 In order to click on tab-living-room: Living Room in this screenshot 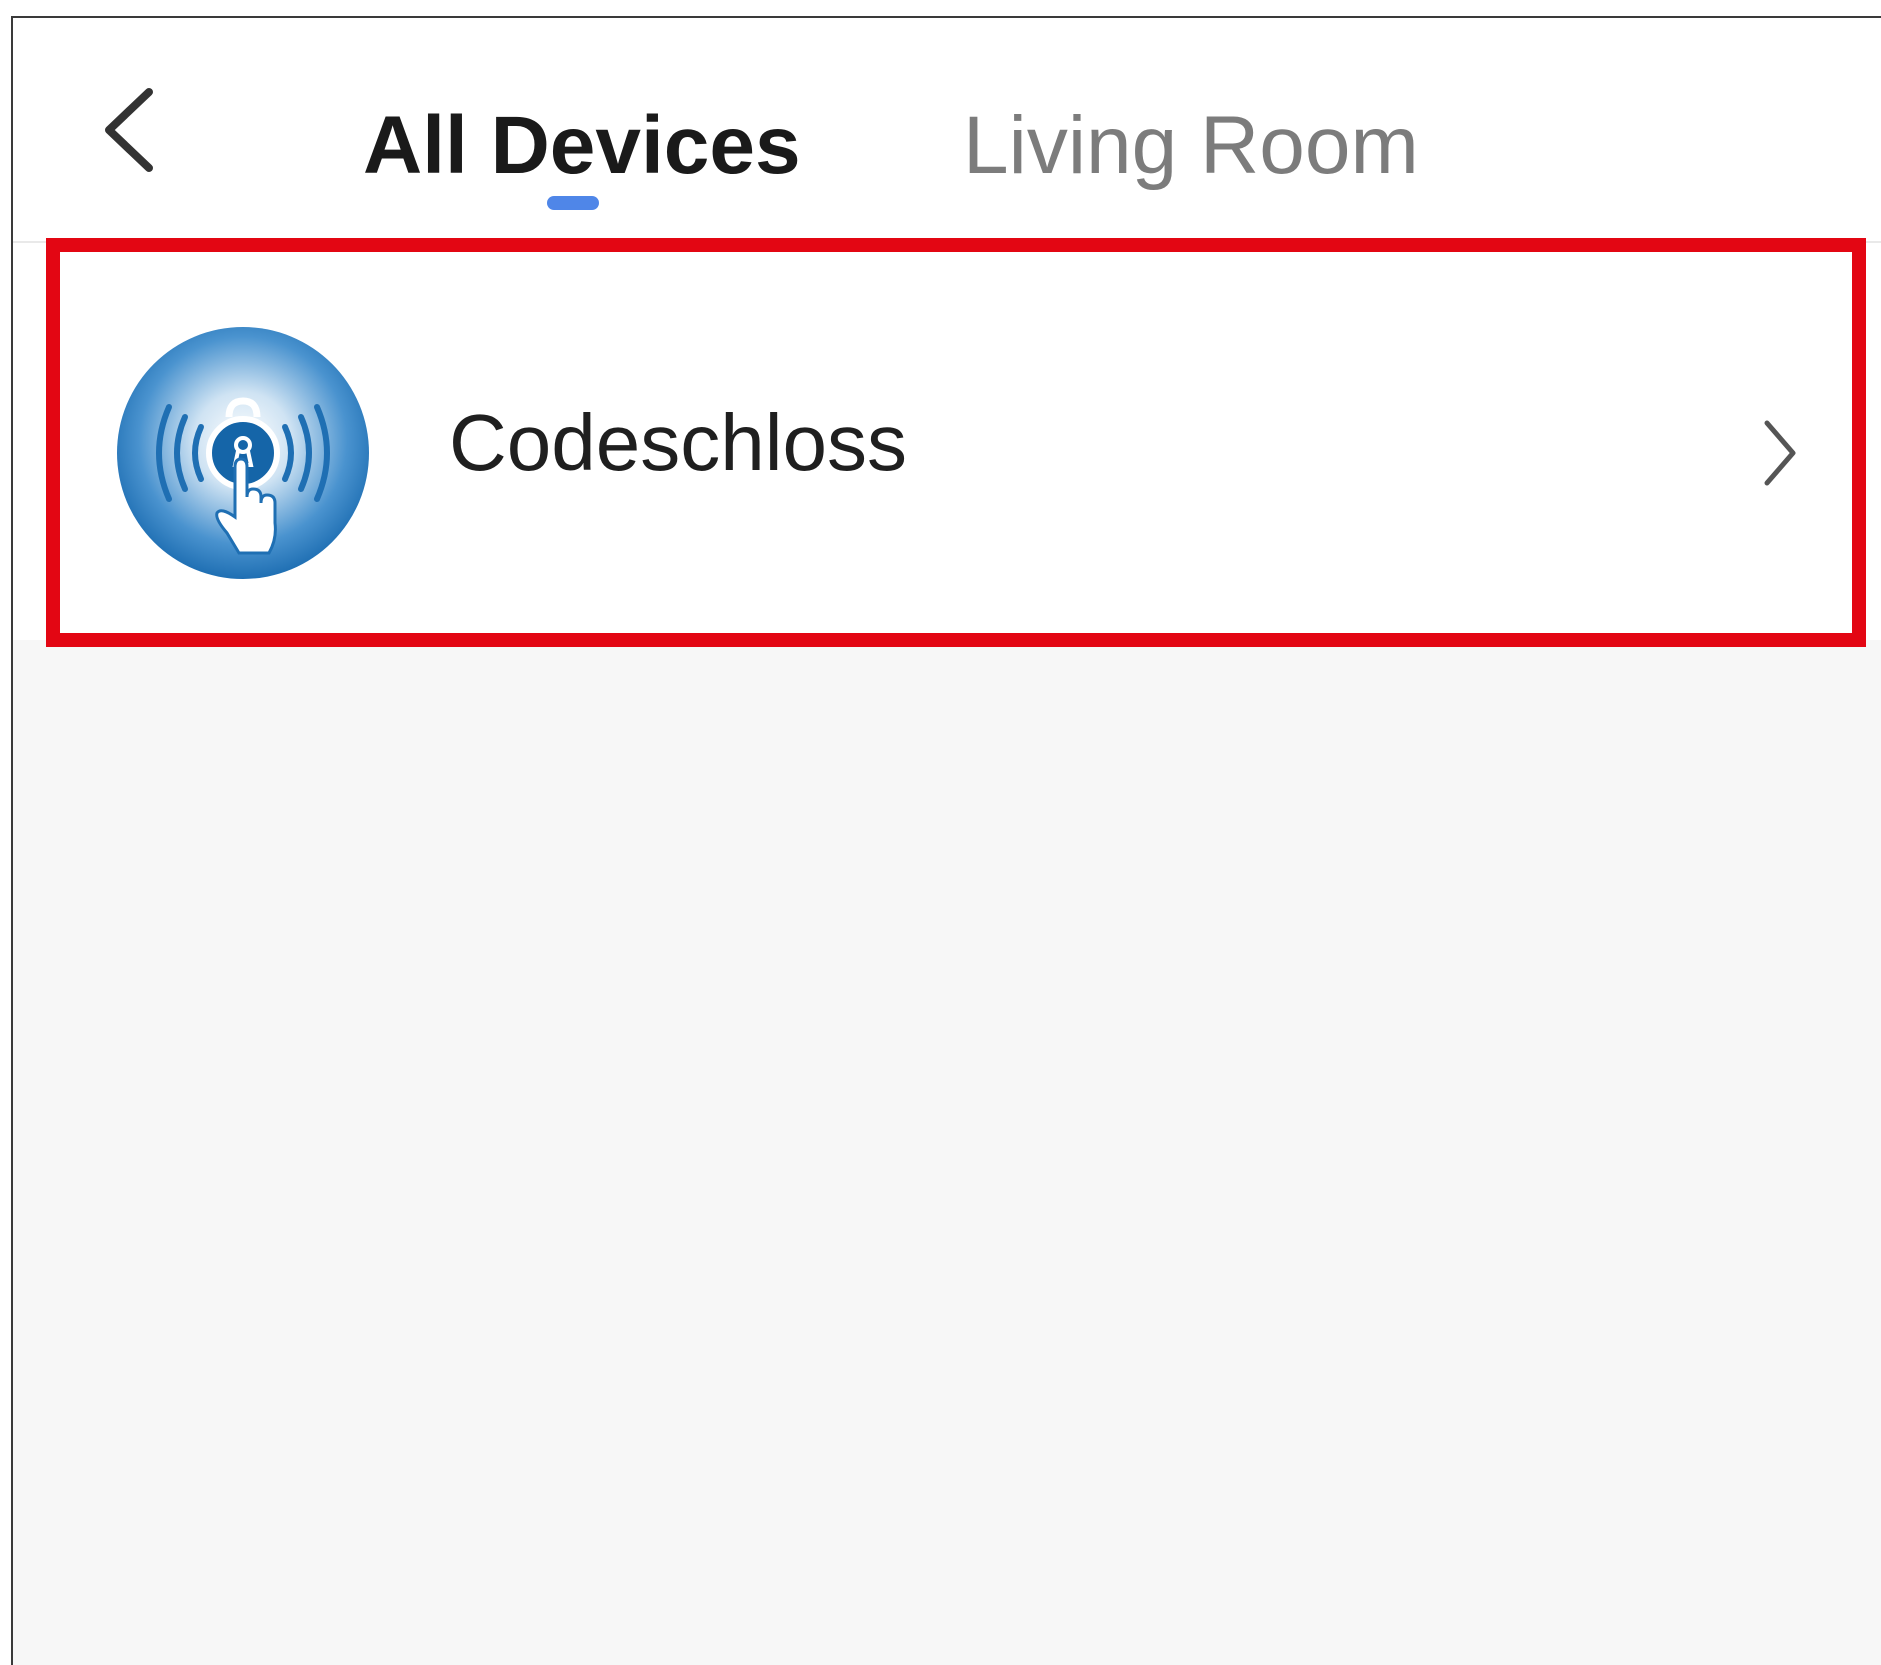, I will do `click(1191, 146)`.